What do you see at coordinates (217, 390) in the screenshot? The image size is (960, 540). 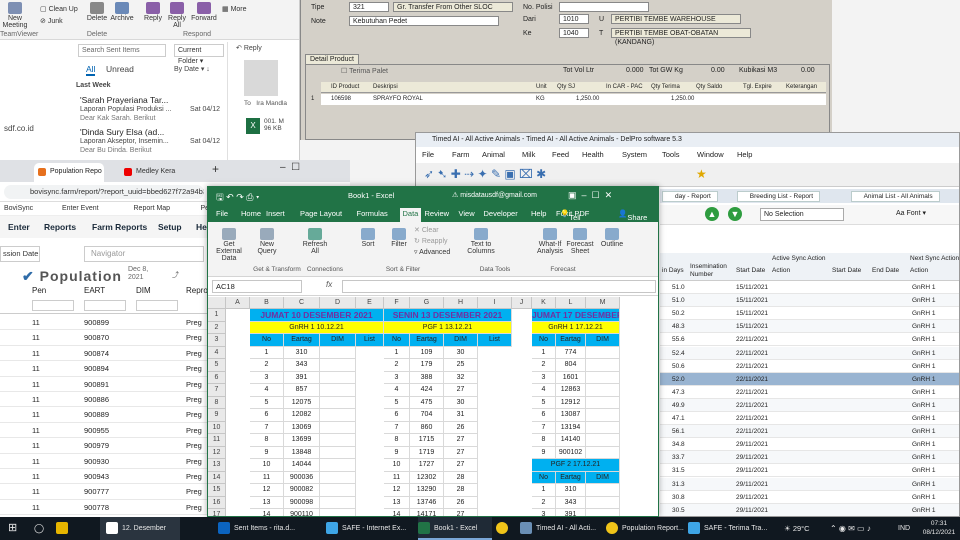 I see `row-header: 7` at bounding box center [217, 390].